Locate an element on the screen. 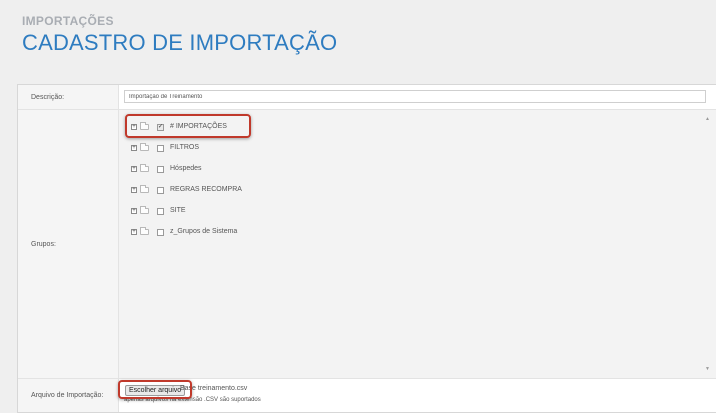  description-label-cell: Descrição: is located at coordinates (68, 97).